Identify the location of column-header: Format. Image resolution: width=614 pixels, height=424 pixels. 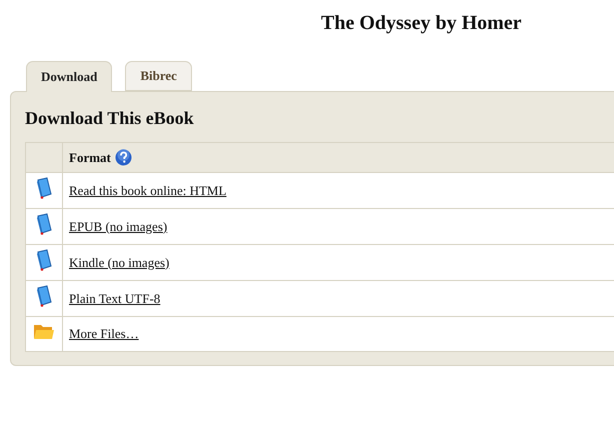
(90, 157).